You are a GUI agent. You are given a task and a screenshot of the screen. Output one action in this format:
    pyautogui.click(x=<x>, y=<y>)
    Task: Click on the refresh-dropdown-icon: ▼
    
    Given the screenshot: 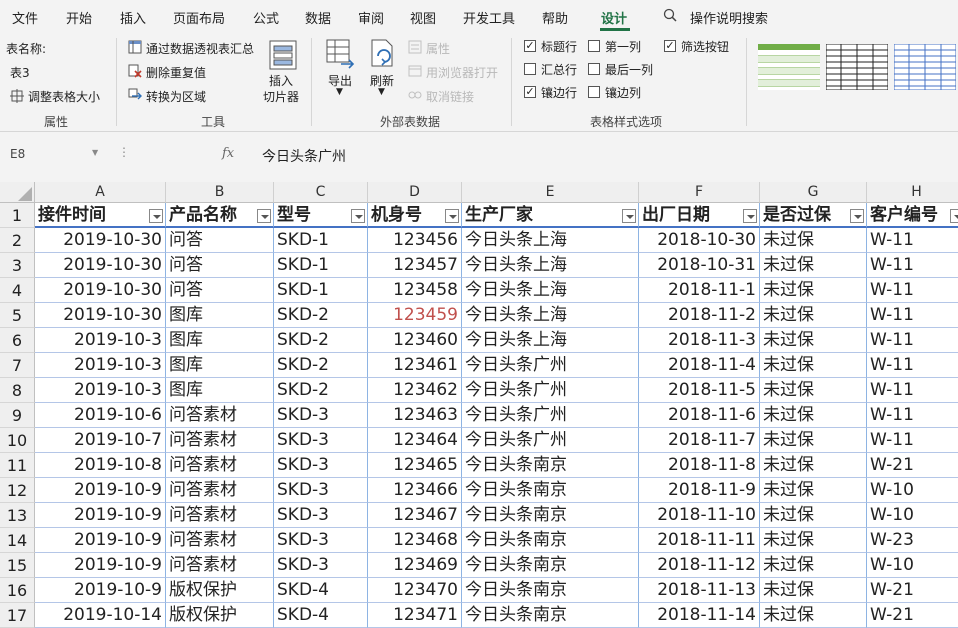 What is the action you would take?
    pyautogui.click(x=381, y=92)
    